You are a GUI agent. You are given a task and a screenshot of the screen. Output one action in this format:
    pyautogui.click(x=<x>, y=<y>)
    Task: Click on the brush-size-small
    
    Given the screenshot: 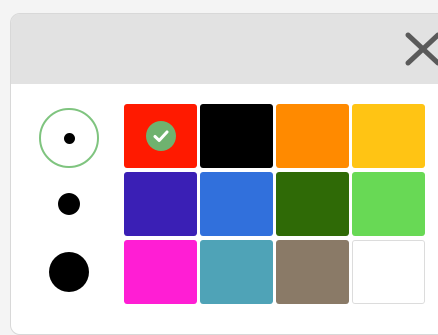 What is the action you would take?
    pyautogui.click(x=69, y=138)
    